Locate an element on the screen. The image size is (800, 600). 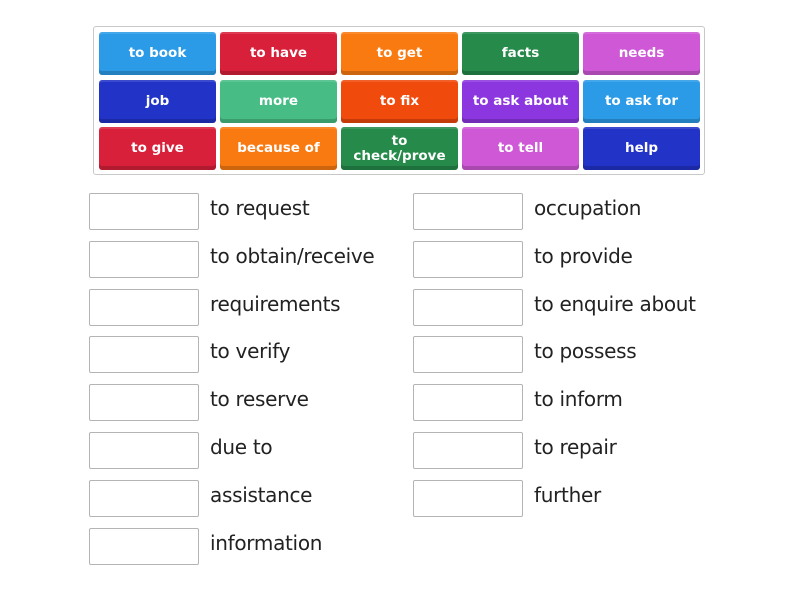
tile-help: help is located at coordinates (641, 148).